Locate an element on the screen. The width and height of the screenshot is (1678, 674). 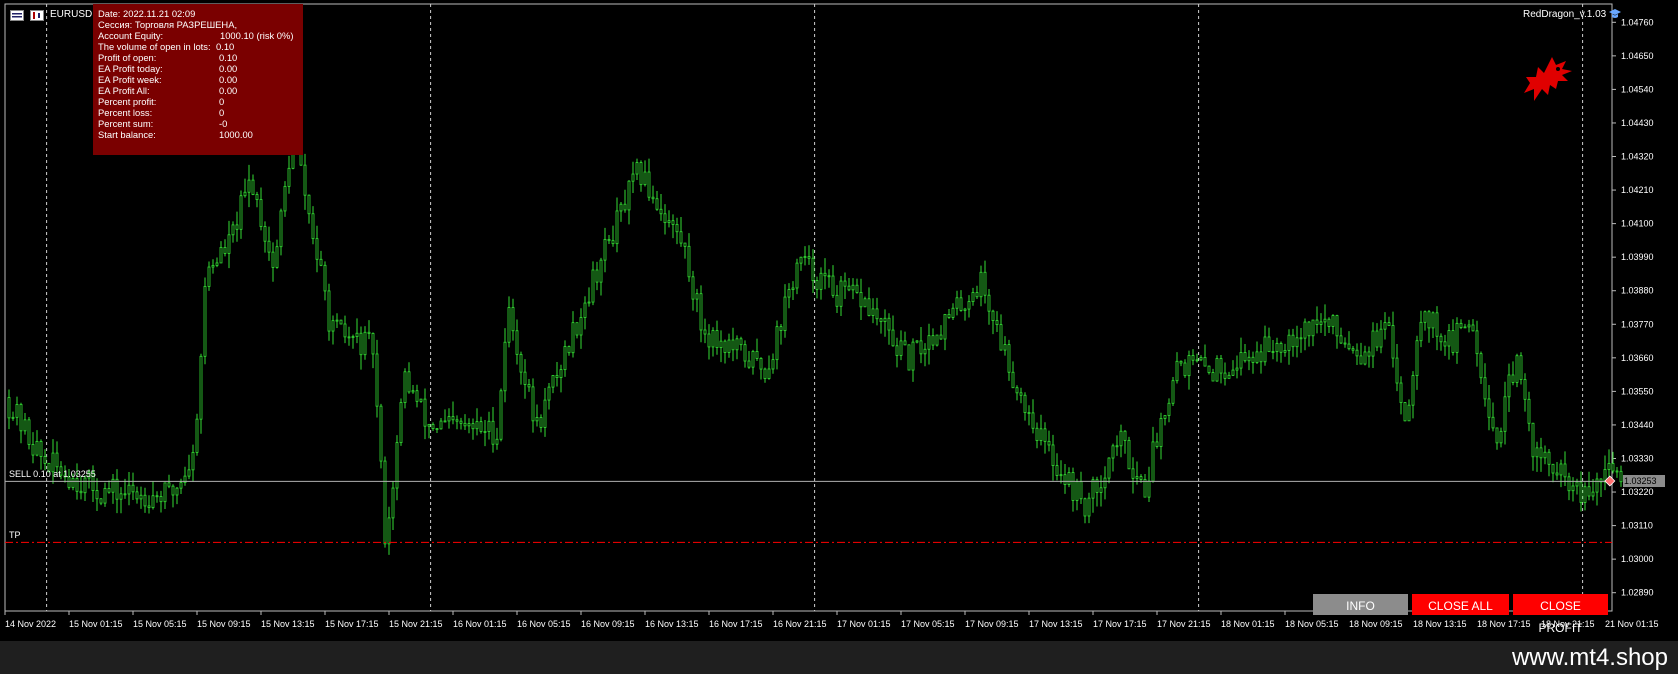
info-label: Date: 2022.11.21 02:09 is located at coordinates (147, 13).